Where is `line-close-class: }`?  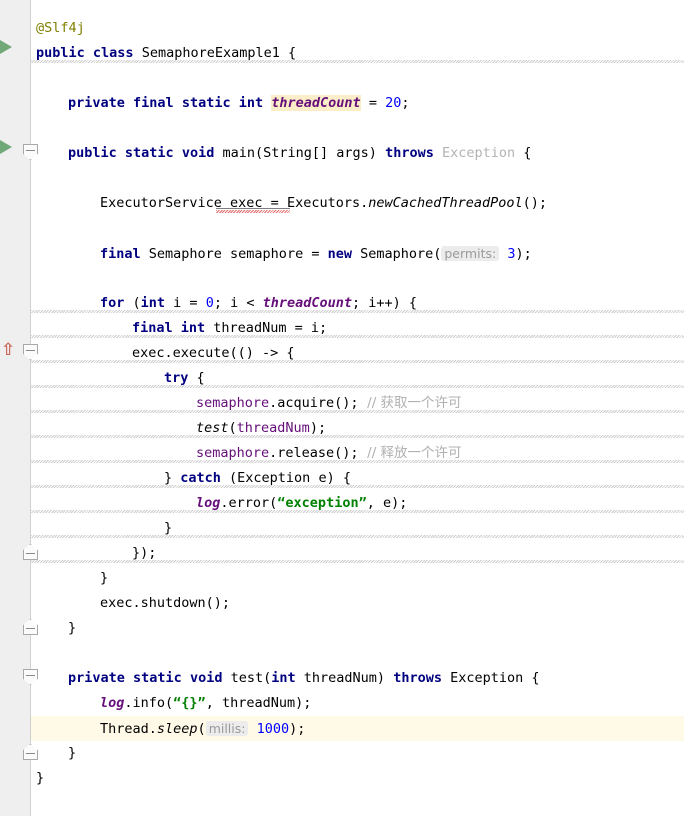
line-close-class: } is located at coordinates (357, 778).